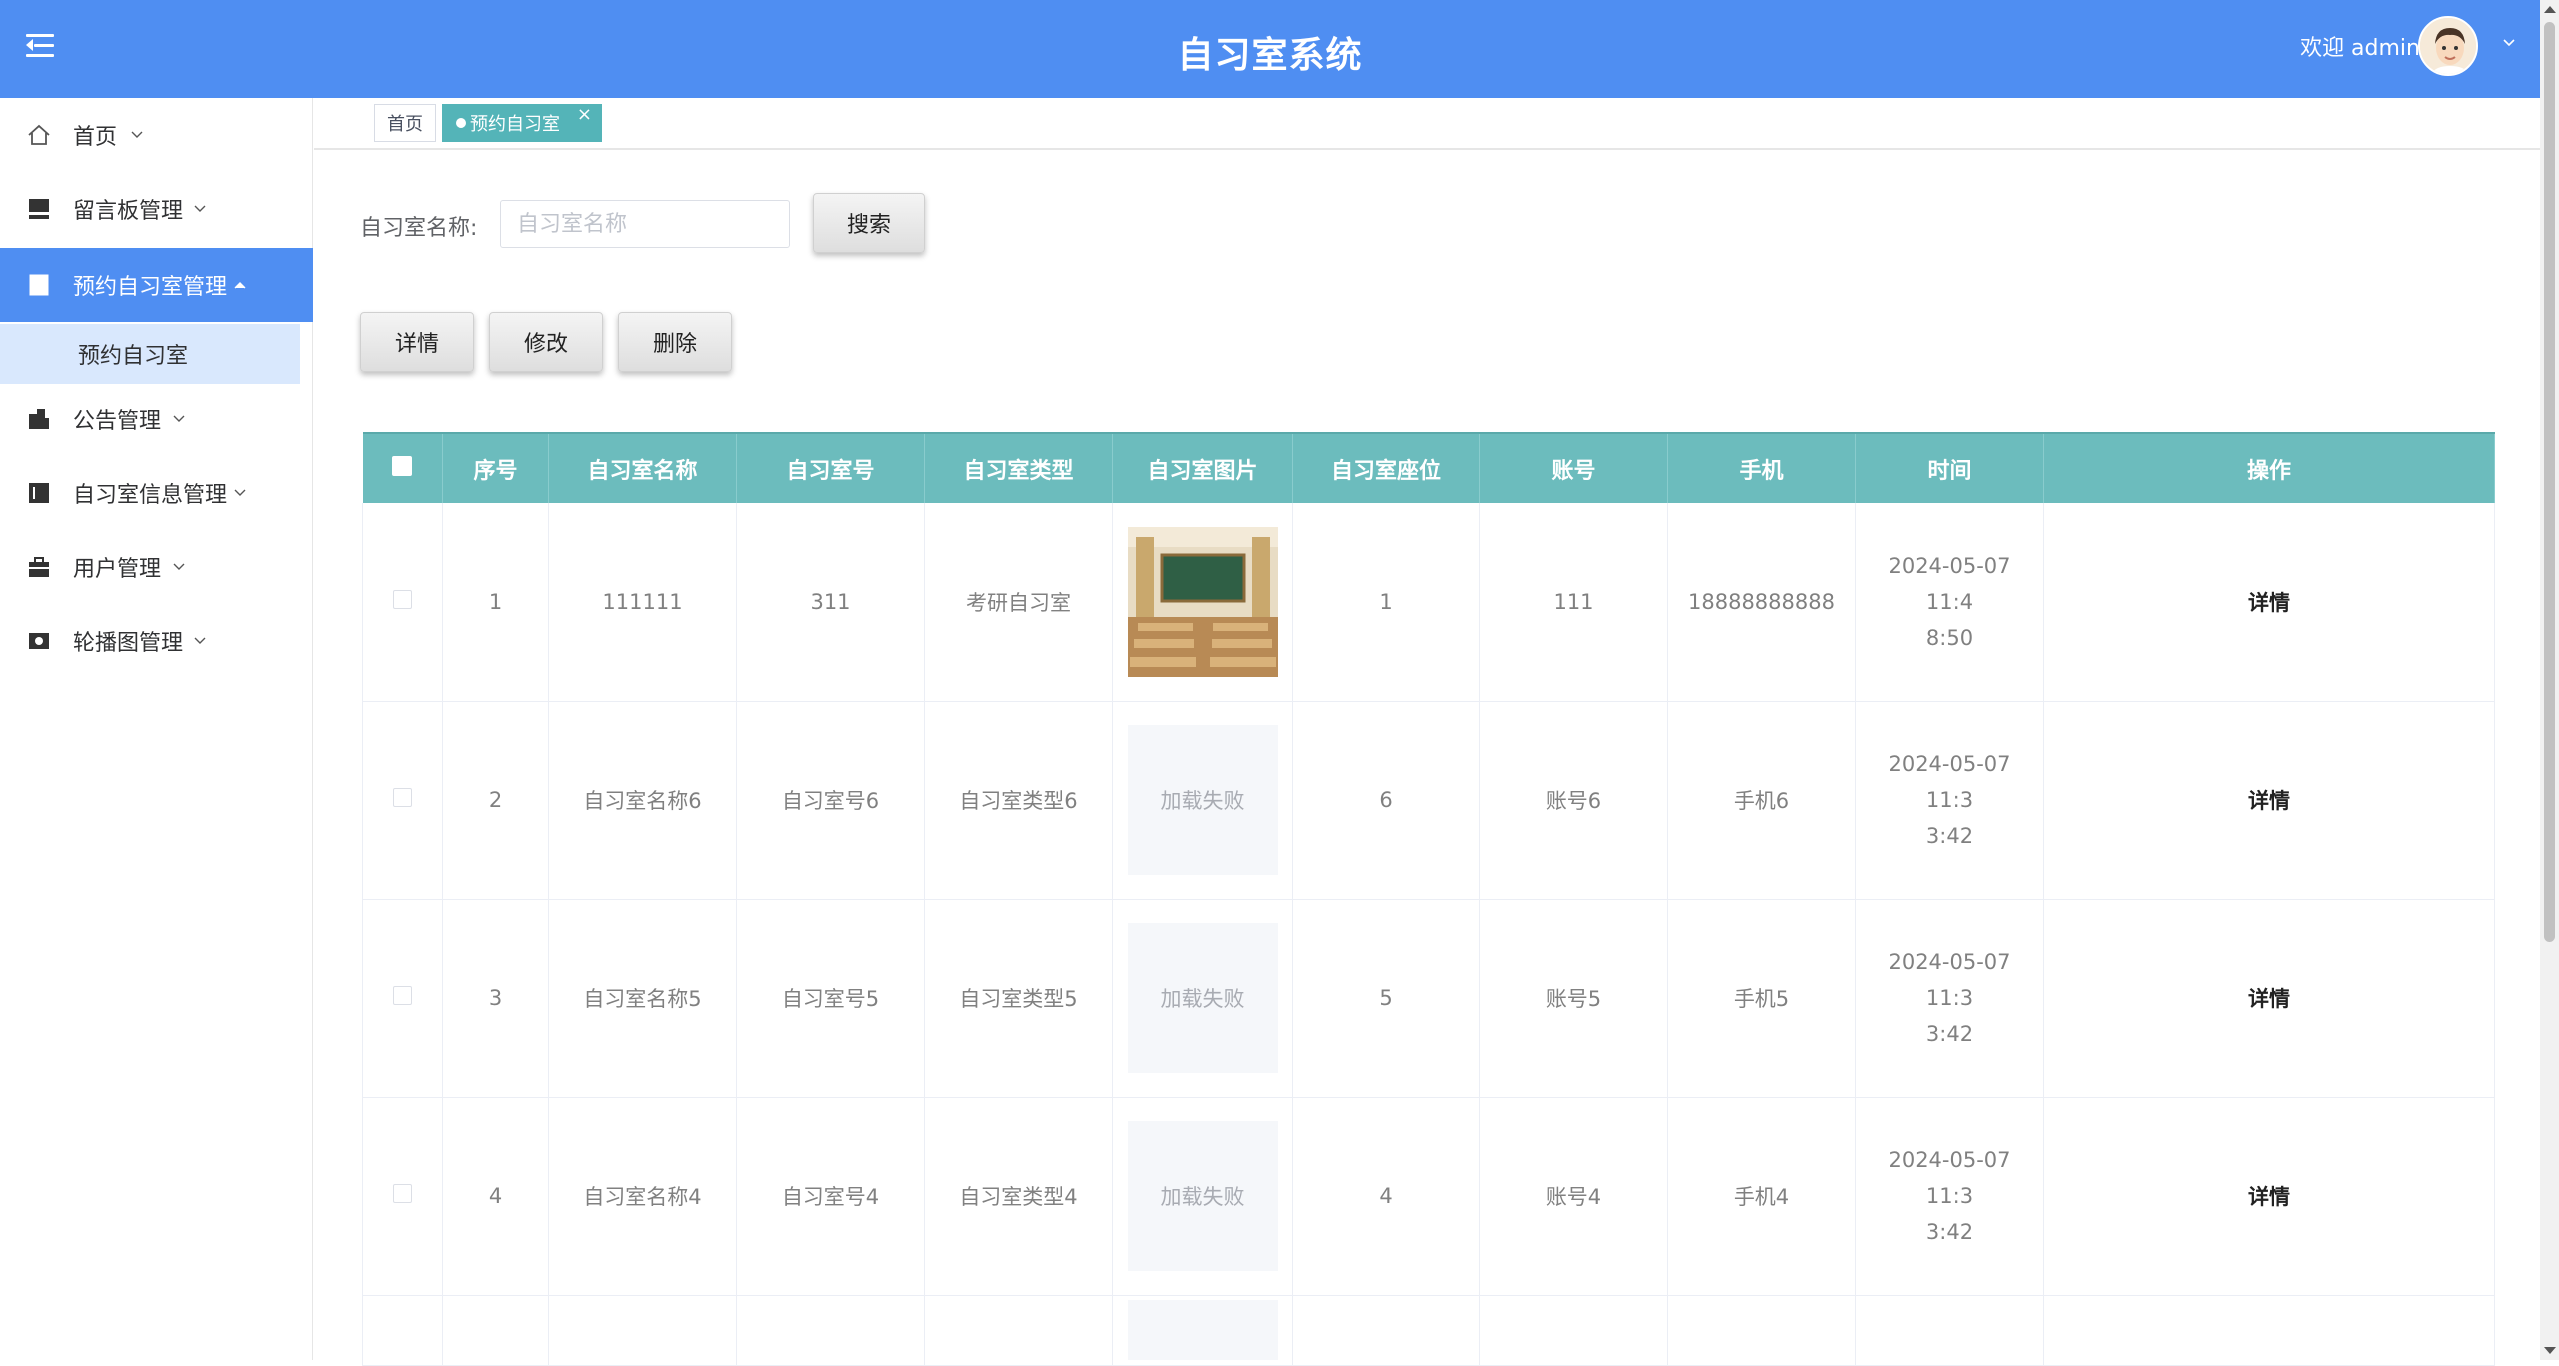 This screenshot has height=1366, width=2559. What do you see at coordinates (417, 342) in the screenshot?
I see `detail-button: 详情` at bounding box center [417, 342].